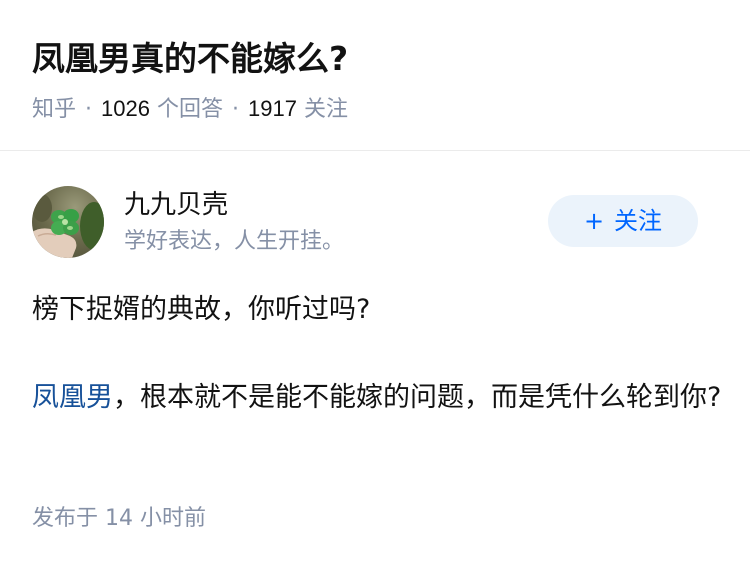 This screenshot has height=570, width=750. What do you see at coordinates (176, 205) in the screenshot?
I see `author-name: 九九贝壳` at bounding box center [176, 205].